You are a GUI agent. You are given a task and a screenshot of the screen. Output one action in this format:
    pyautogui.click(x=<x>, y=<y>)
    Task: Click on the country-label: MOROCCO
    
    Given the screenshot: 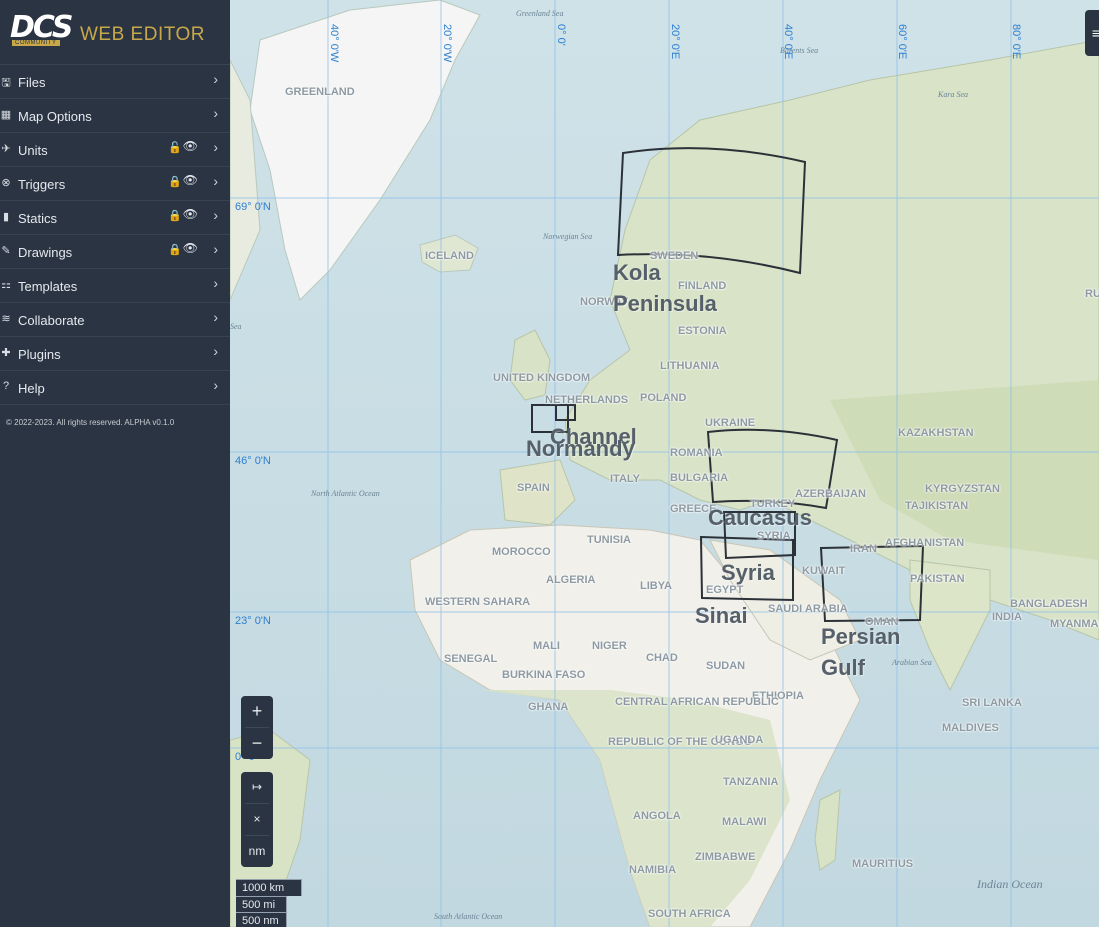 What is the action you would take?
    pyautogui.click(x=521, y=552)
    